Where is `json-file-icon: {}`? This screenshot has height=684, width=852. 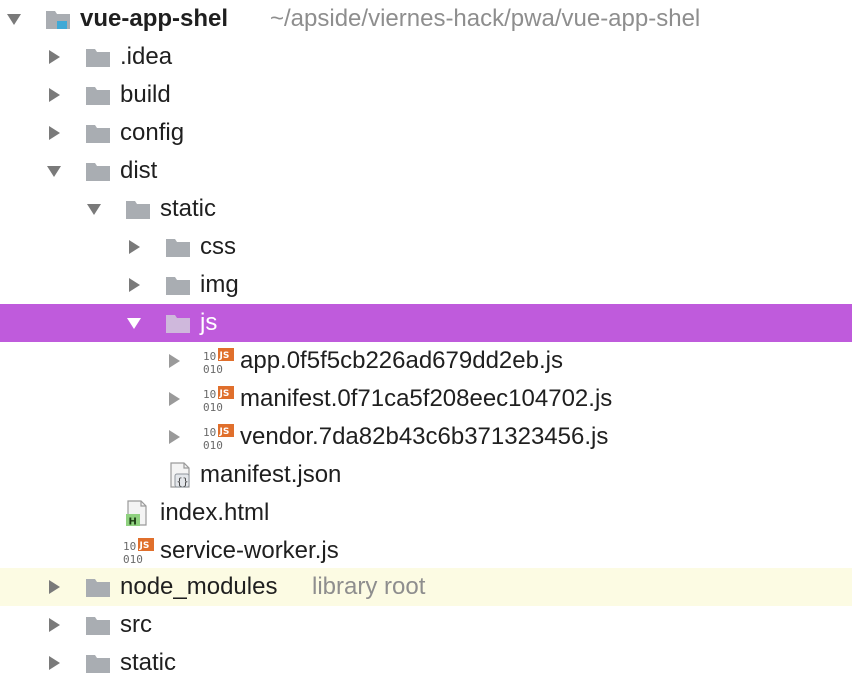 json-file-icon: {} is located at coordinates (180, 475).